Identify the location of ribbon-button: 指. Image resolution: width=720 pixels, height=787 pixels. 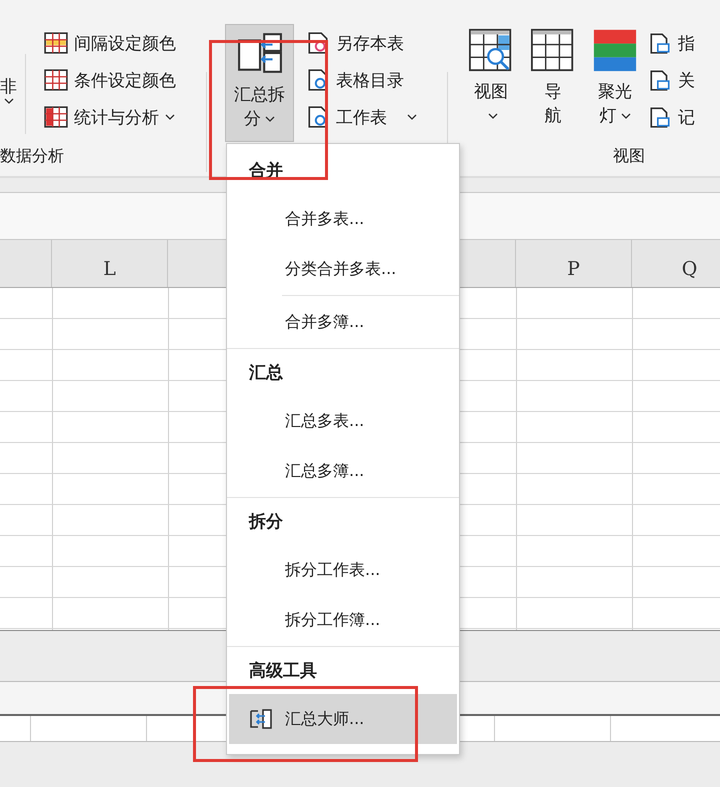
(671, 43).